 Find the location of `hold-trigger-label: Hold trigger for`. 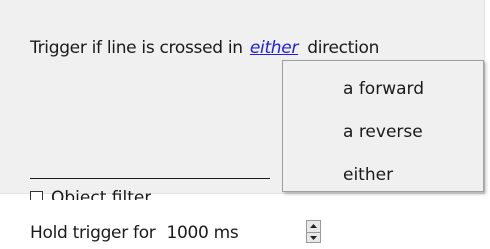

hold-trigger-label: Hold trigger for is located at coordinates (93, 233).